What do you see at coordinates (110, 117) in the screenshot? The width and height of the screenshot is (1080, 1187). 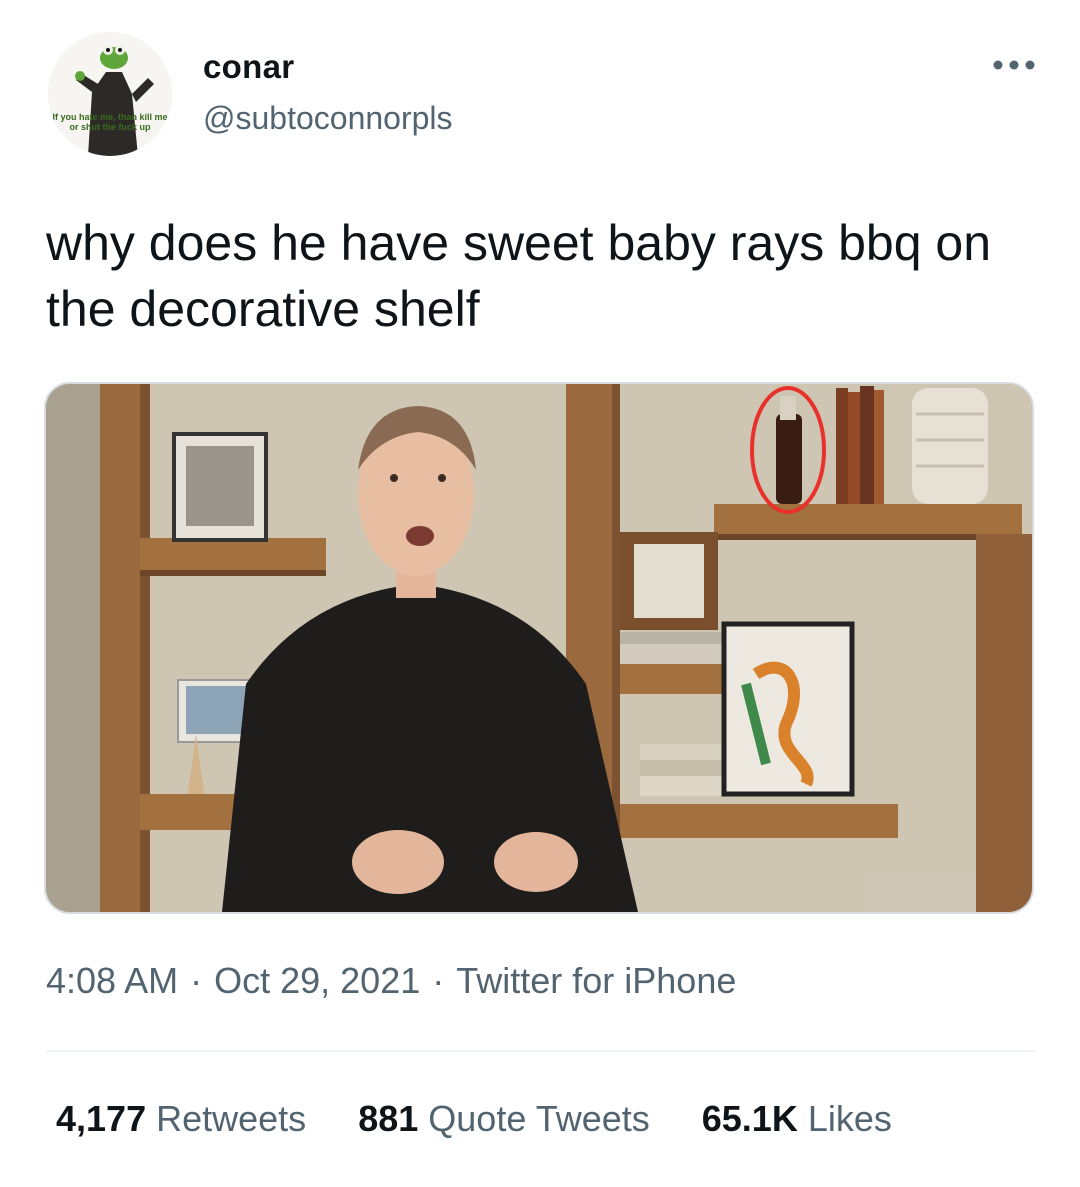 I see `avatar-caption-line1: If you hate me, than kill me` at bounding box center [110, 117].